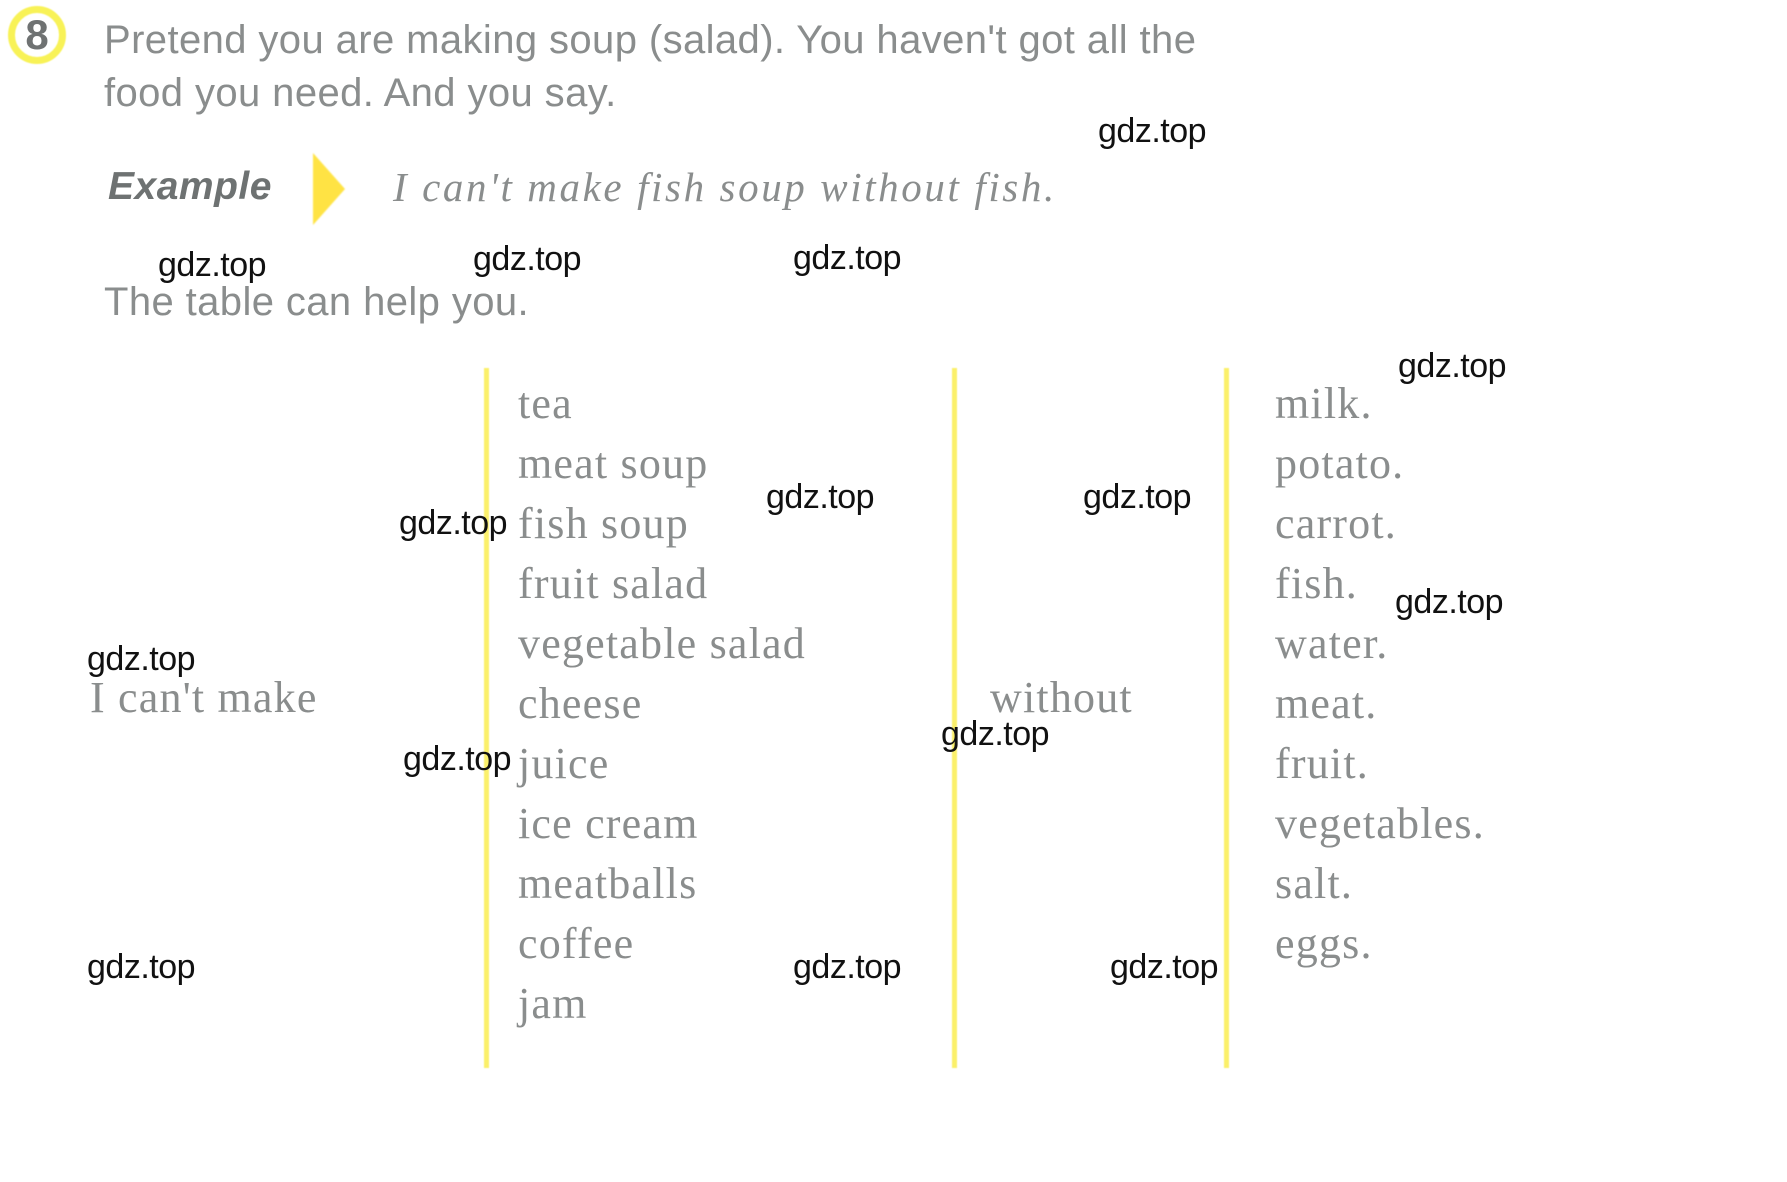  What do you see at coordinates (725, 187) in the screenshot?
I see `example-sentence: I can't make fish soup without fish.` at bounding box center [725, 187].